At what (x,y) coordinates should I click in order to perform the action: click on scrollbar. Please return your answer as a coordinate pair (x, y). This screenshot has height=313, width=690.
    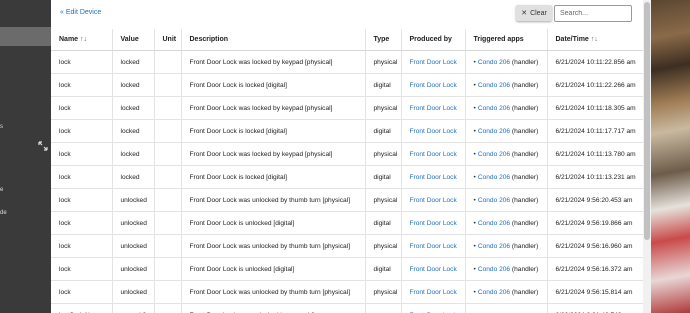
    Looking at the image, I should click on (647, 156).